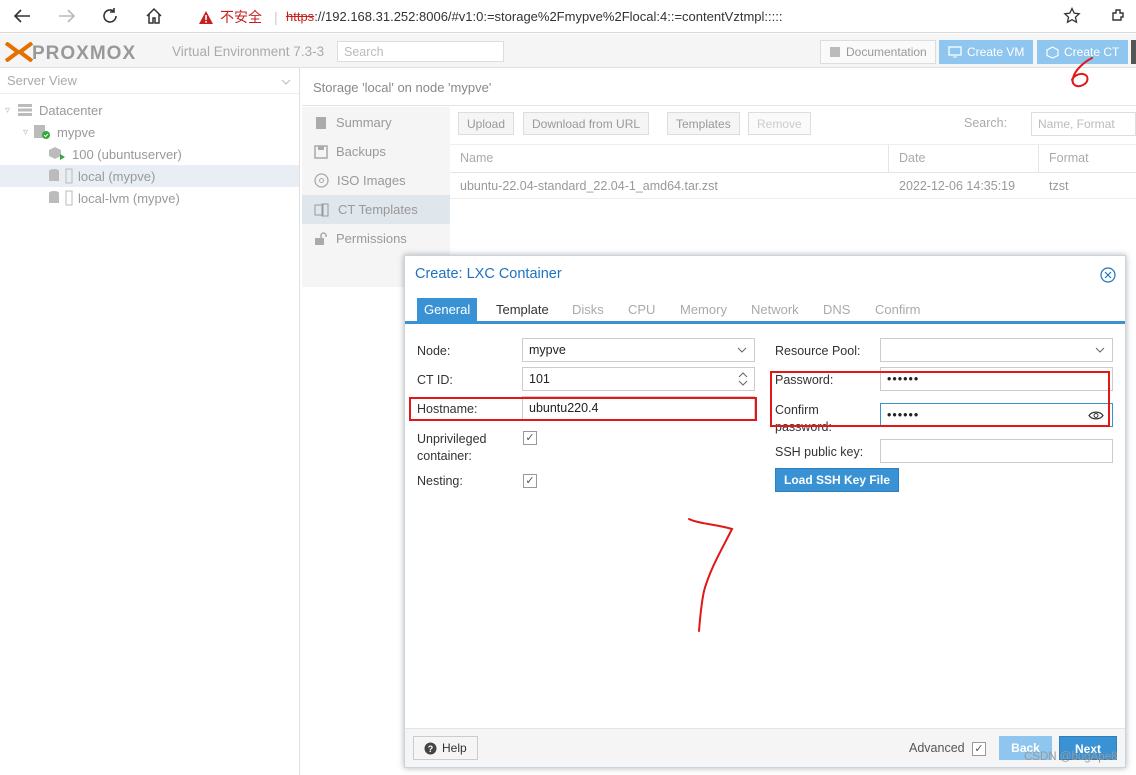 Image resolution: width=1136 pixels, height=775 pixels. What do you see at coordinates (957, 186) in the screenshot?
I see `row-date: 2022-12-06 14:35:19` at bounding box center [957, 186].